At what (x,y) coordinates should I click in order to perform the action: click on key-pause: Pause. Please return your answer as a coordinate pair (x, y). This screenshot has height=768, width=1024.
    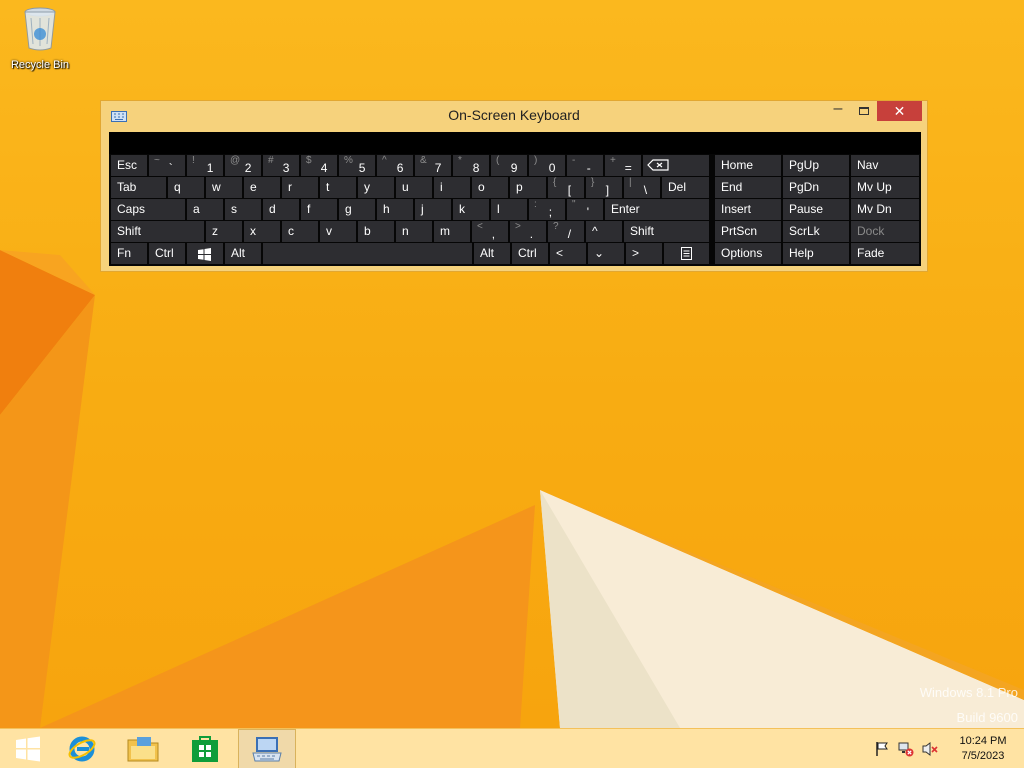
    Looking at the image, I should click on (816, 209).